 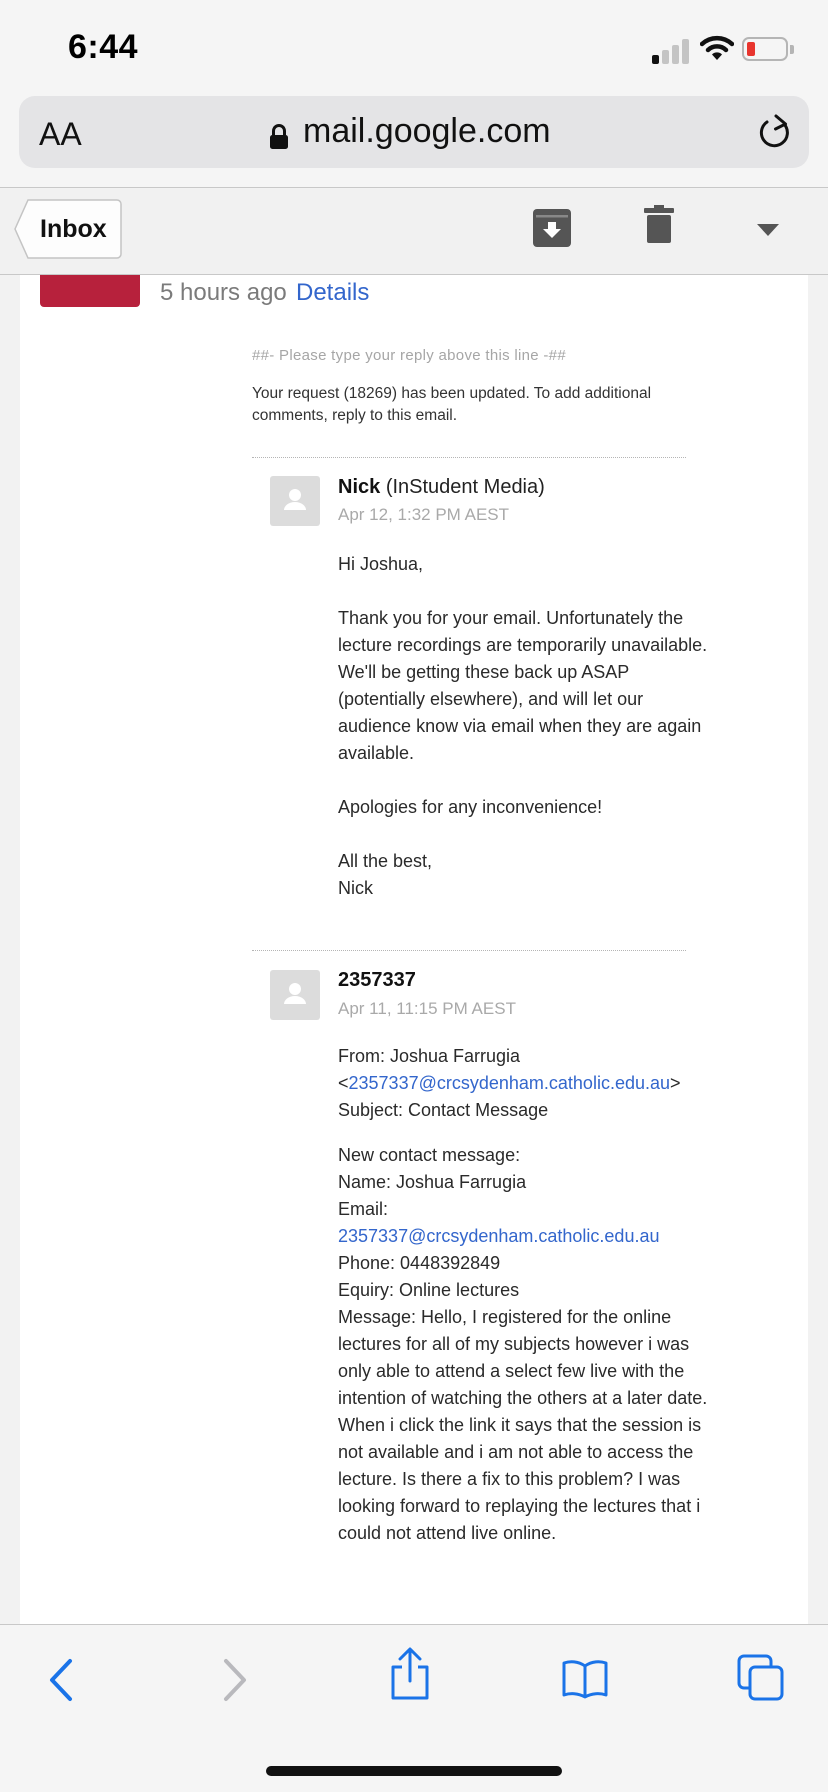 I want to click on signoff: All the best,, so click(x=385, y=861).